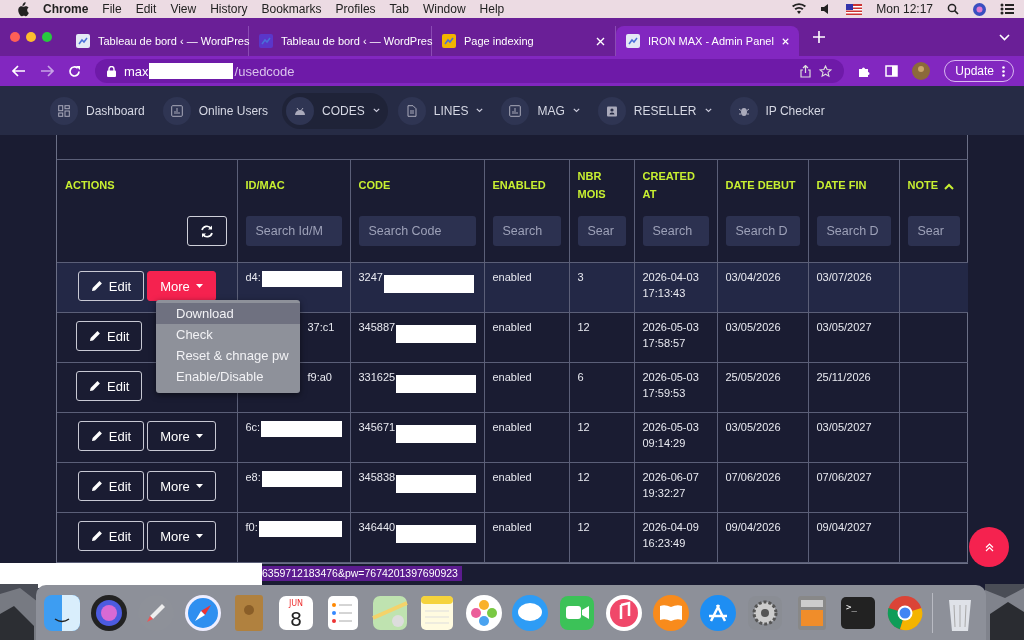 This screenshot has height=640, width=1024. Describe the element at coordinates (442, 110) in the screenshot. I see `nav-item: LINES` at that location.